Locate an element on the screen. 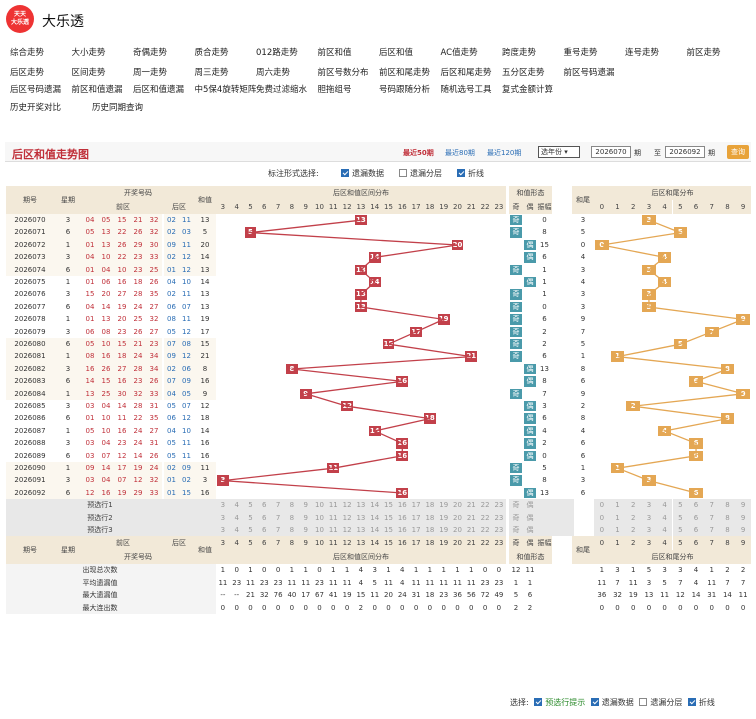  predict-dist-cell: 14 is located at coordinates (374, 505).